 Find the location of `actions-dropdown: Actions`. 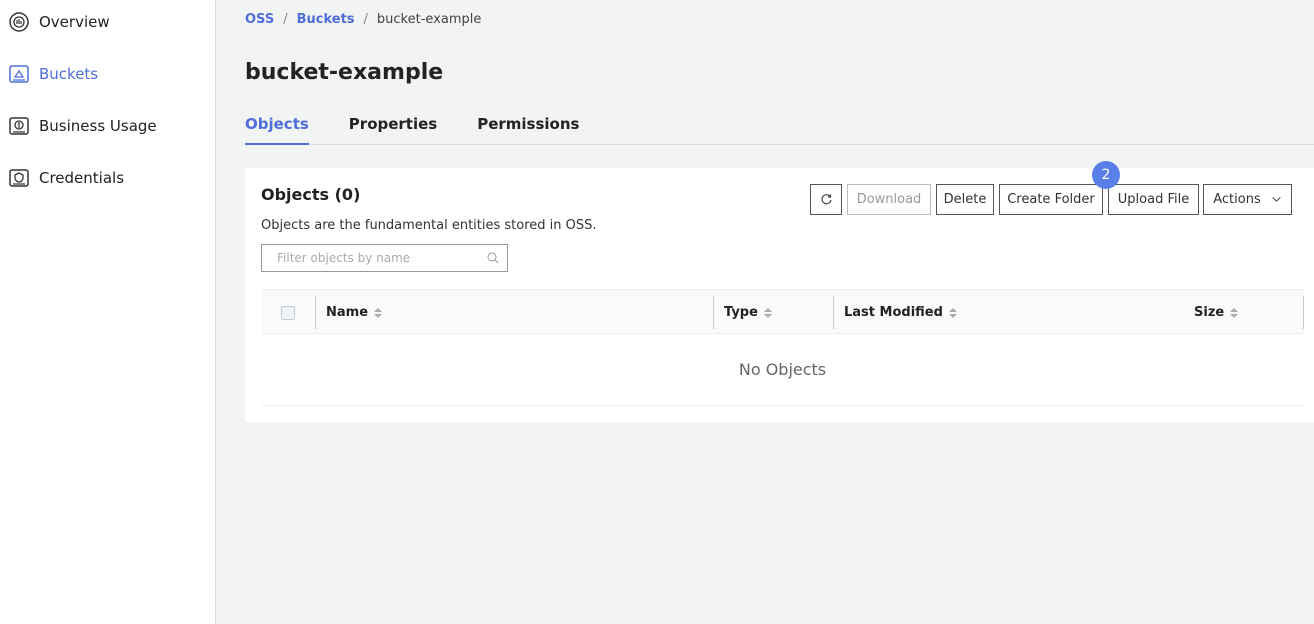

actions-dropdown: Actions is located at coordinates (1247, 199).